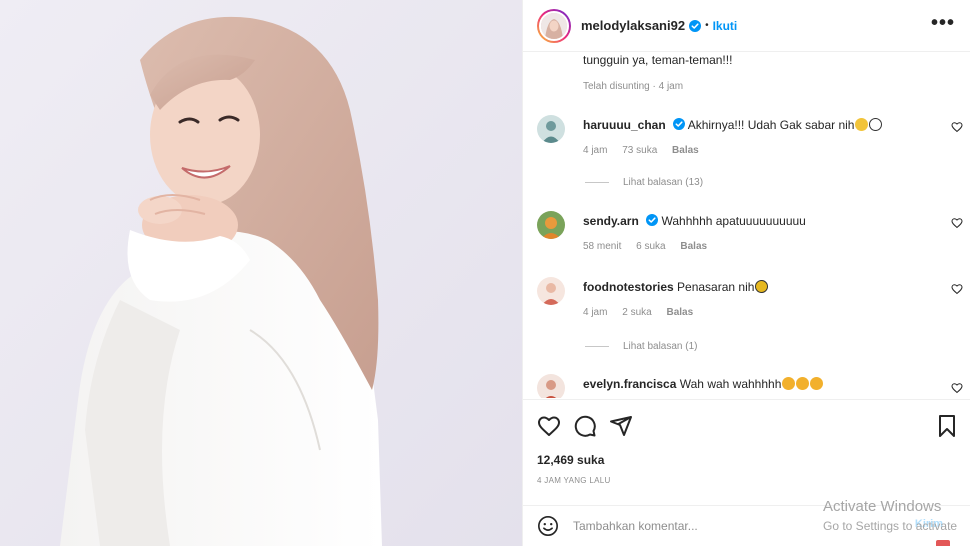 Image resolution: width=970 pixels, height=546 pixels. I want to click on comment-time: 58 menit, so click(602, 246).